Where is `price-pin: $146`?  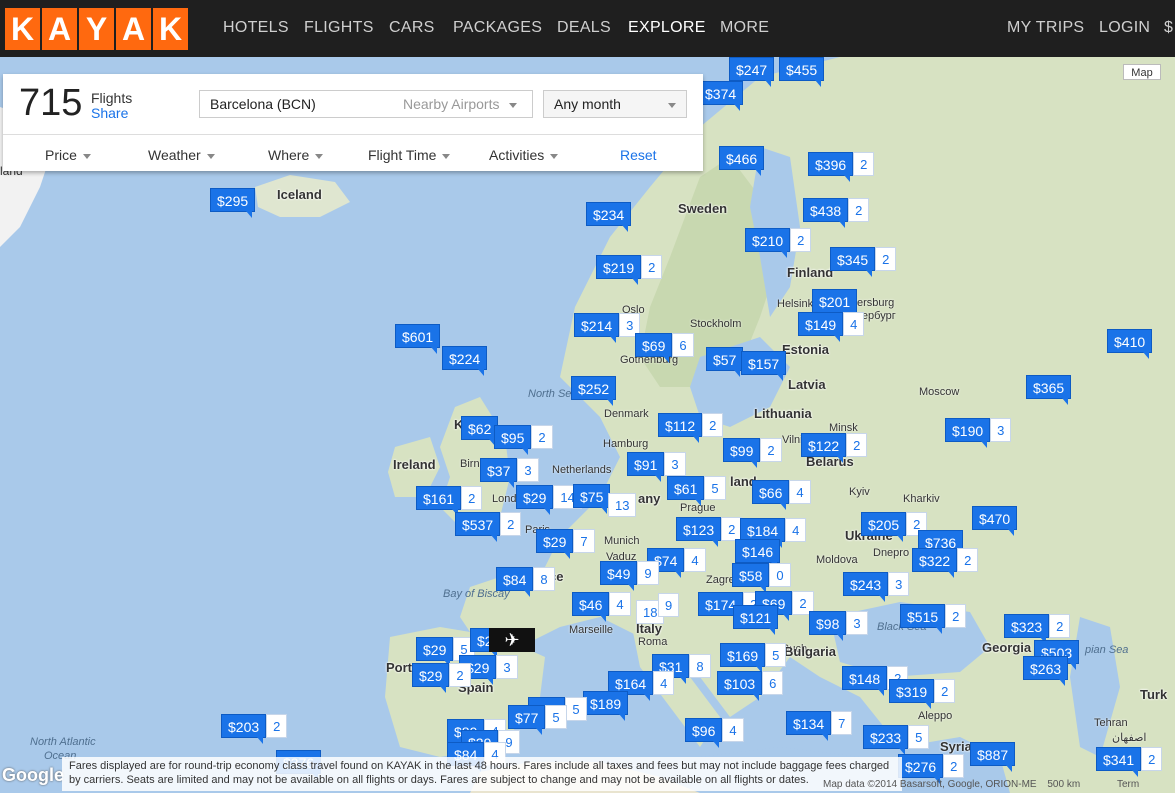
price-pin: $146 is located at coordinates (758, 554).